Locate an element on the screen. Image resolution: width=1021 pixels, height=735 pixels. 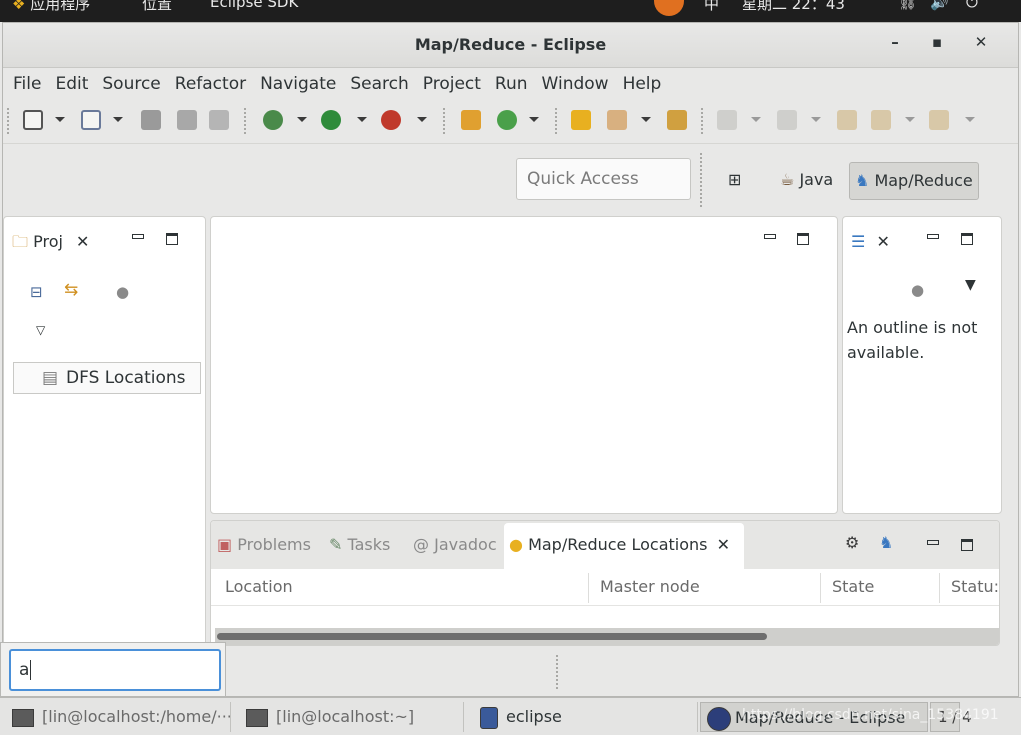
java-perspective-button: ☕ Java is located at coordinates (806, 181).